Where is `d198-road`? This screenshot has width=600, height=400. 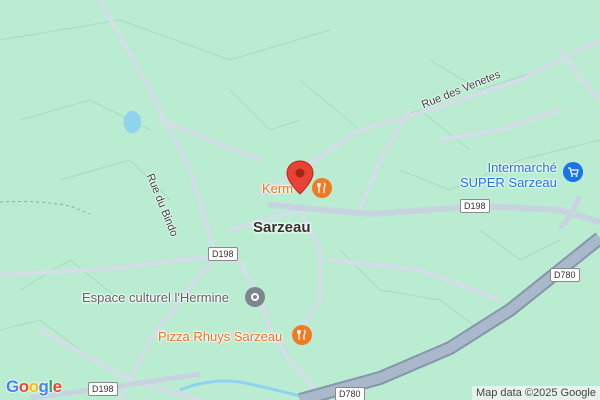
d198-road is located at coordinates (433, 213).